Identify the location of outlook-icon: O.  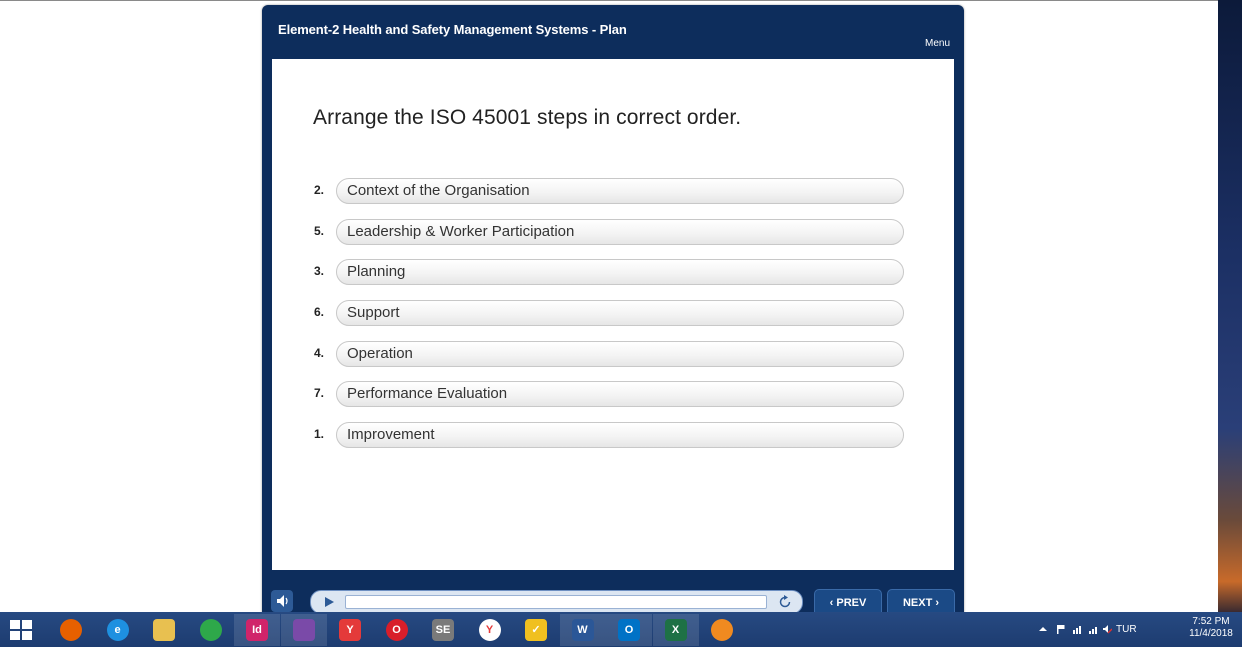
(629, 630).